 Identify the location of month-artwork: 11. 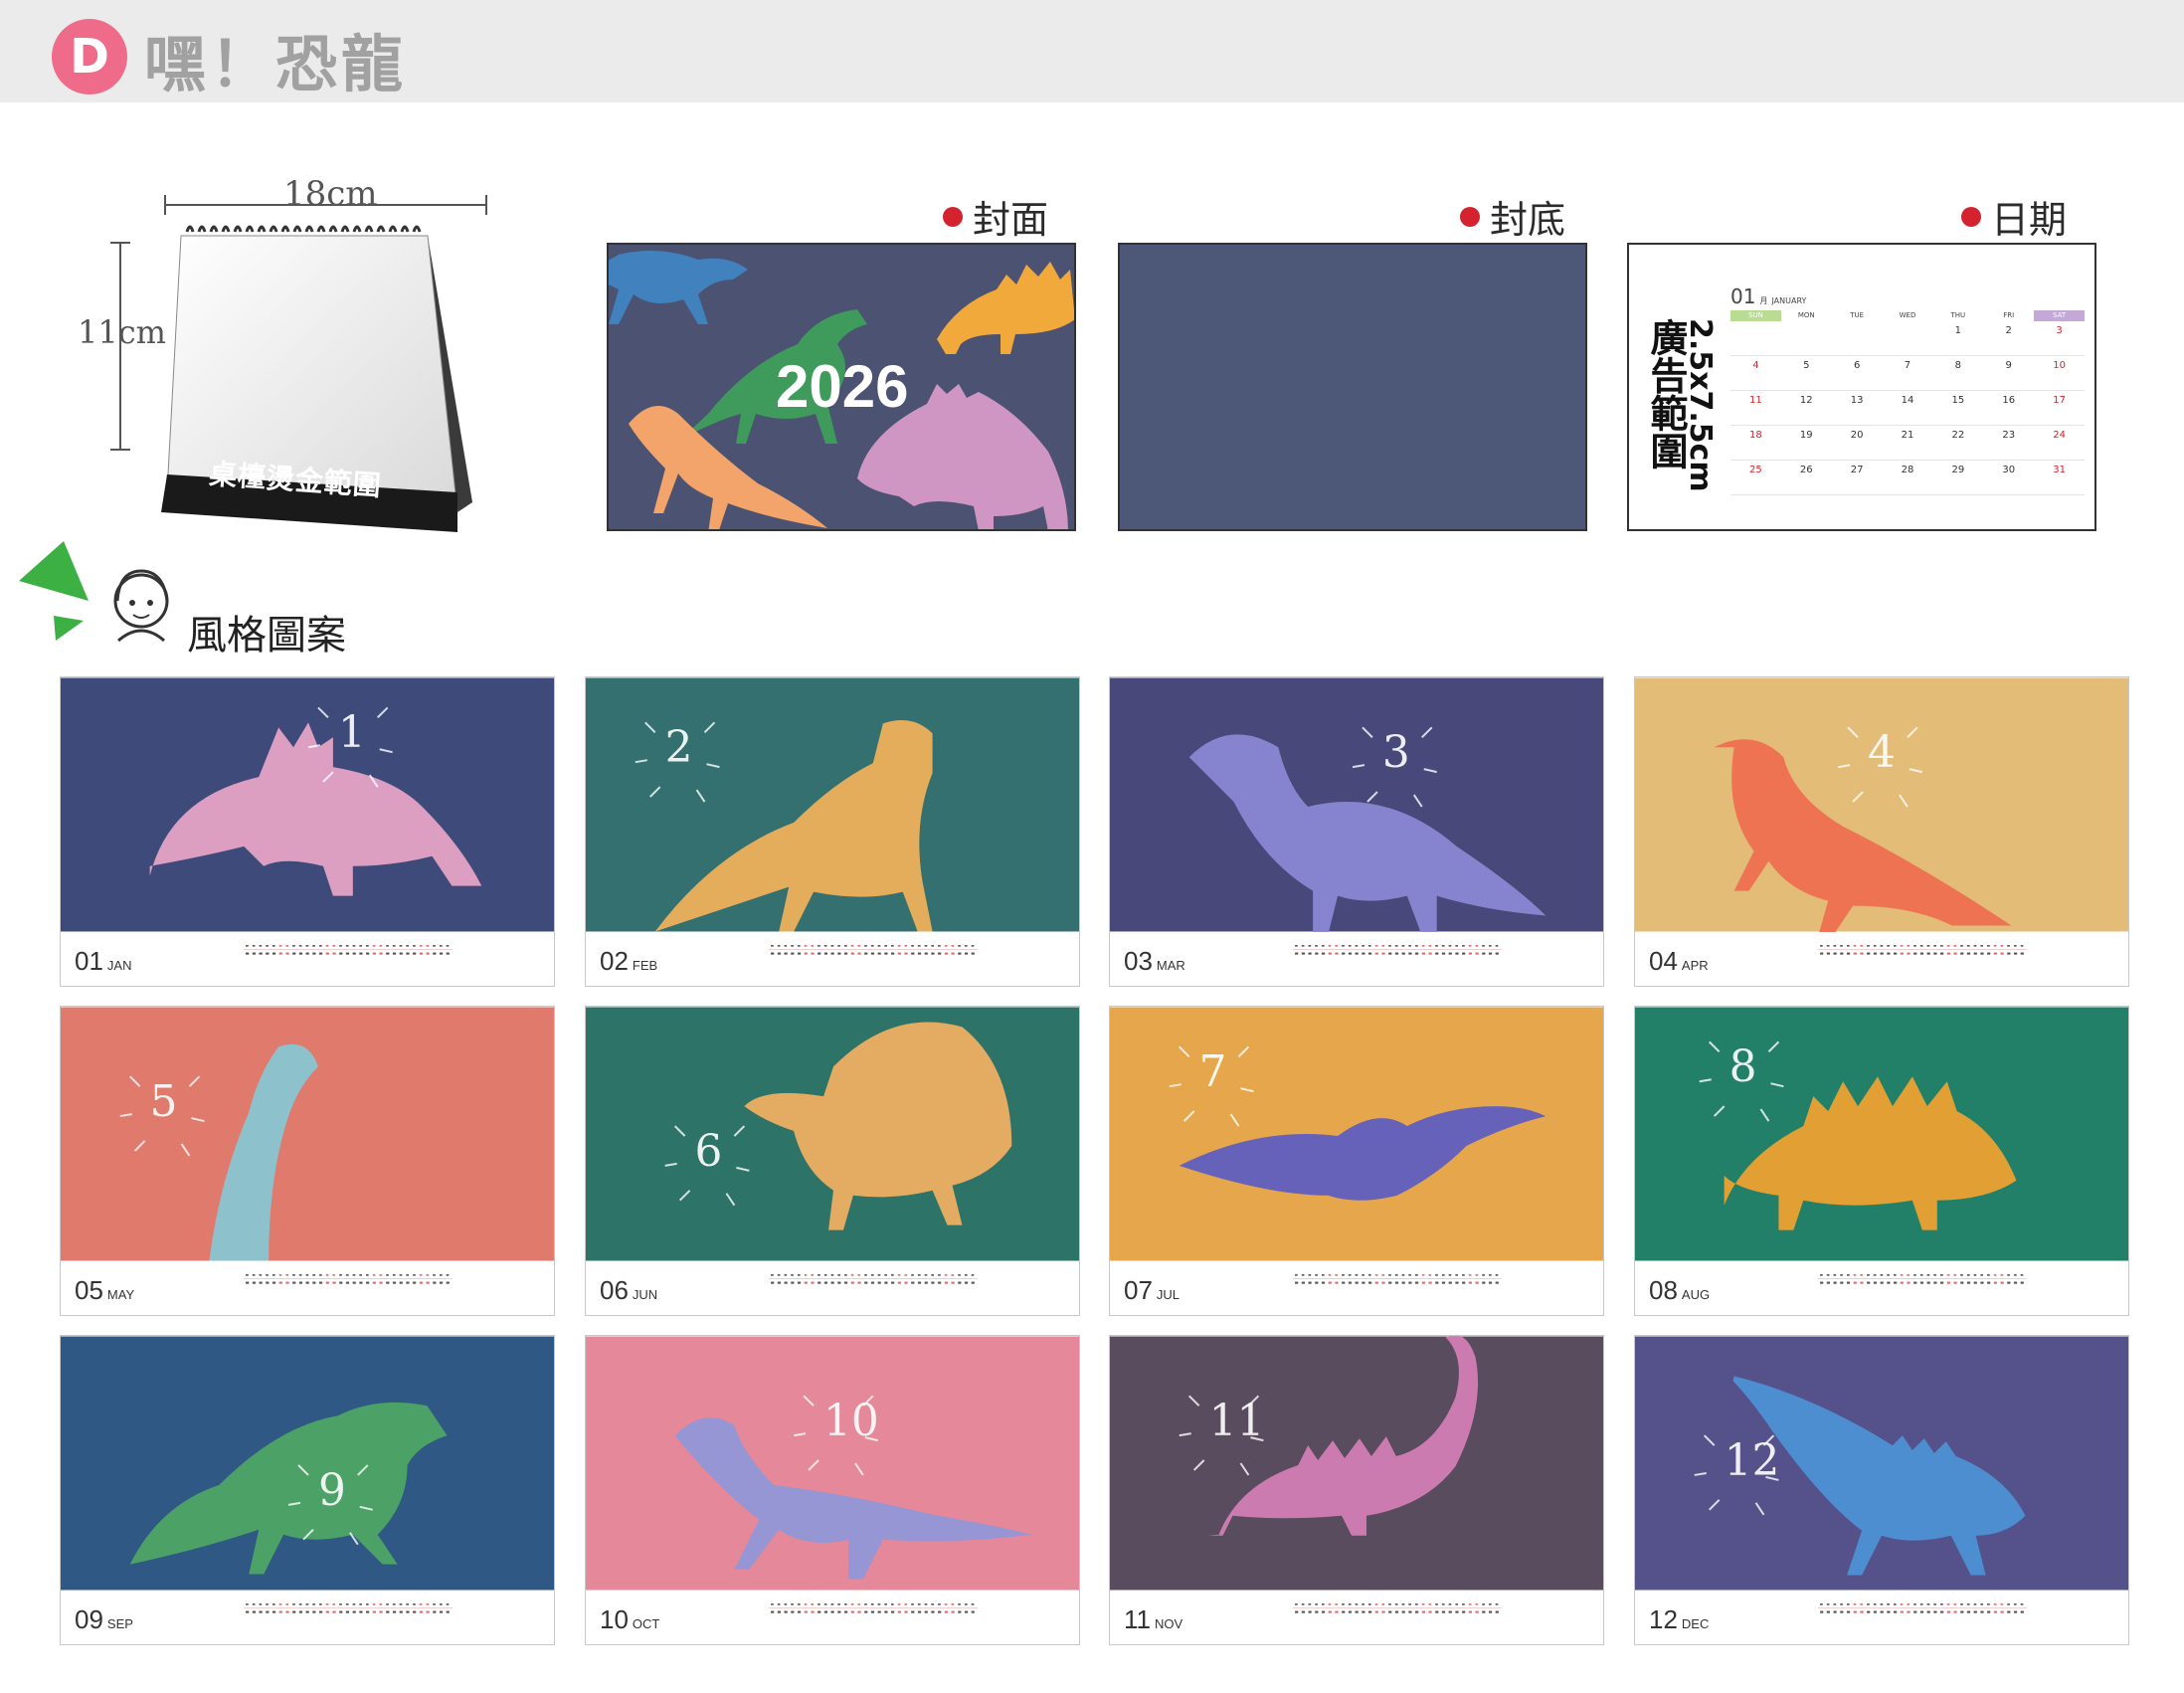
(1356, 1463).